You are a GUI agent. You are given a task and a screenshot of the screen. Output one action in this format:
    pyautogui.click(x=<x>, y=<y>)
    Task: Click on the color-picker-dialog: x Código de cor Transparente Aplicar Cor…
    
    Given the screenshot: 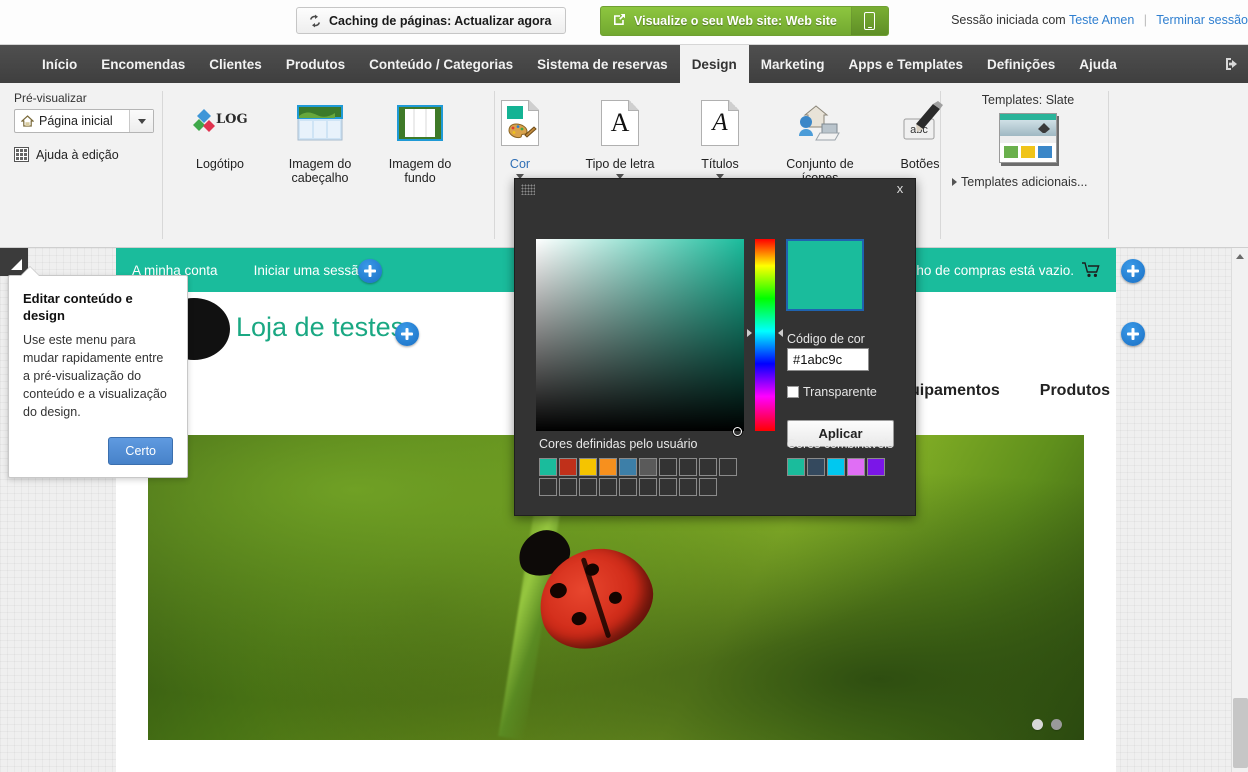 What is the action you would take?
    pyautogui.click(x=715, y=347)
    